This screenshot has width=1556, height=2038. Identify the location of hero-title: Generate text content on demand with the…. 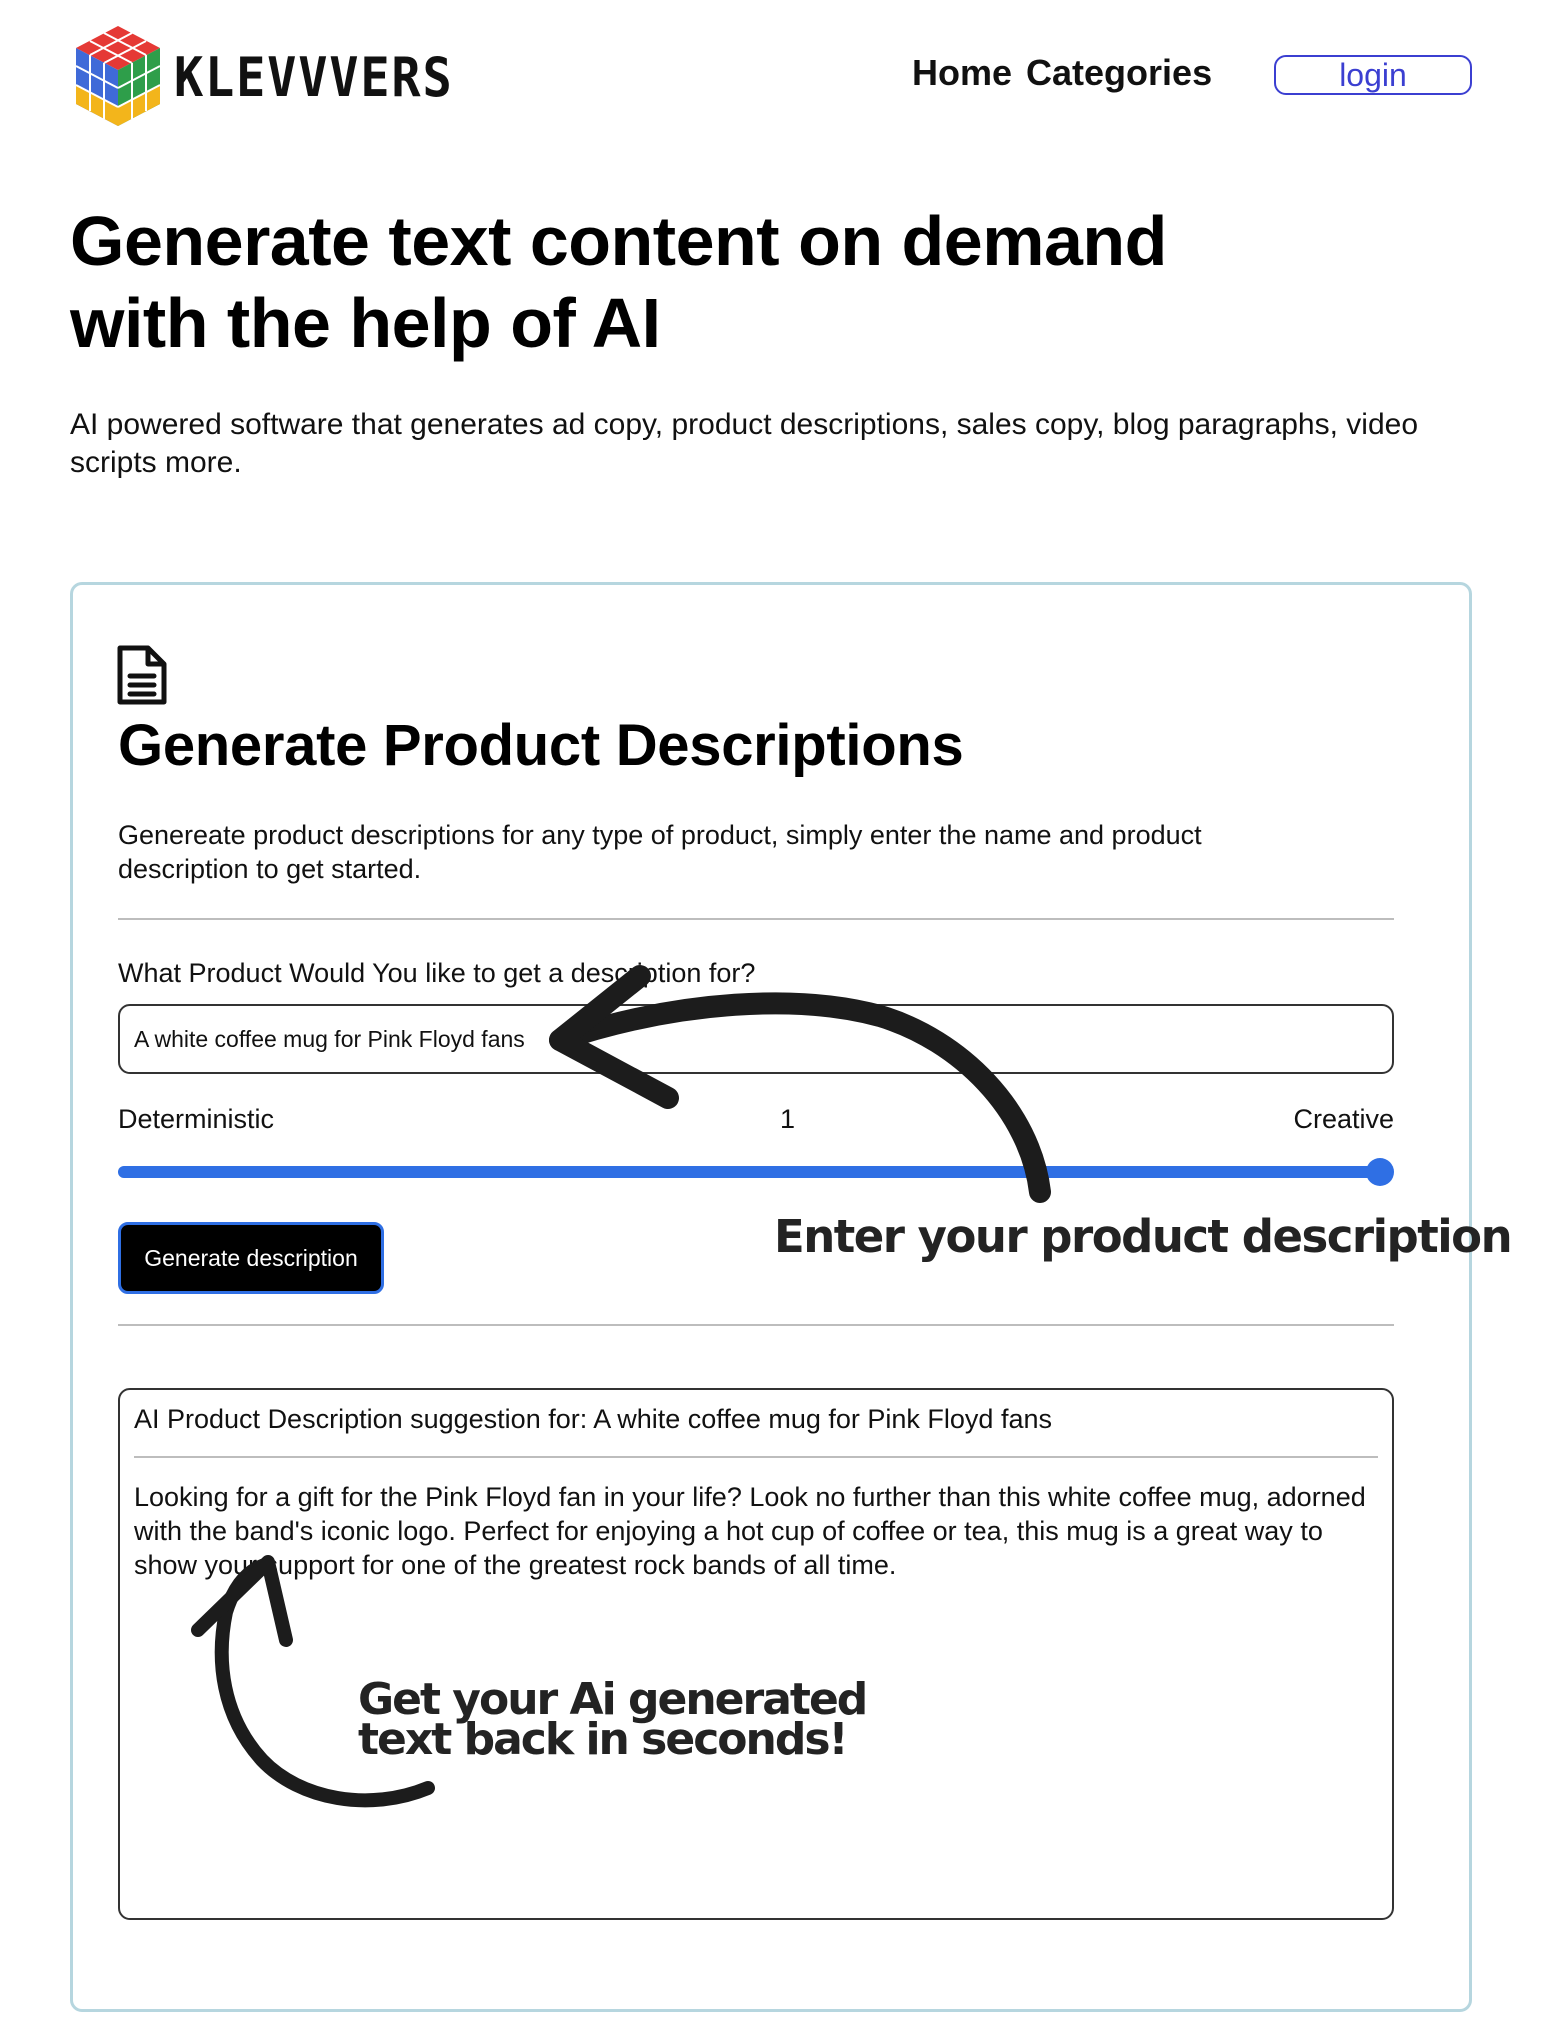
(620, 282).